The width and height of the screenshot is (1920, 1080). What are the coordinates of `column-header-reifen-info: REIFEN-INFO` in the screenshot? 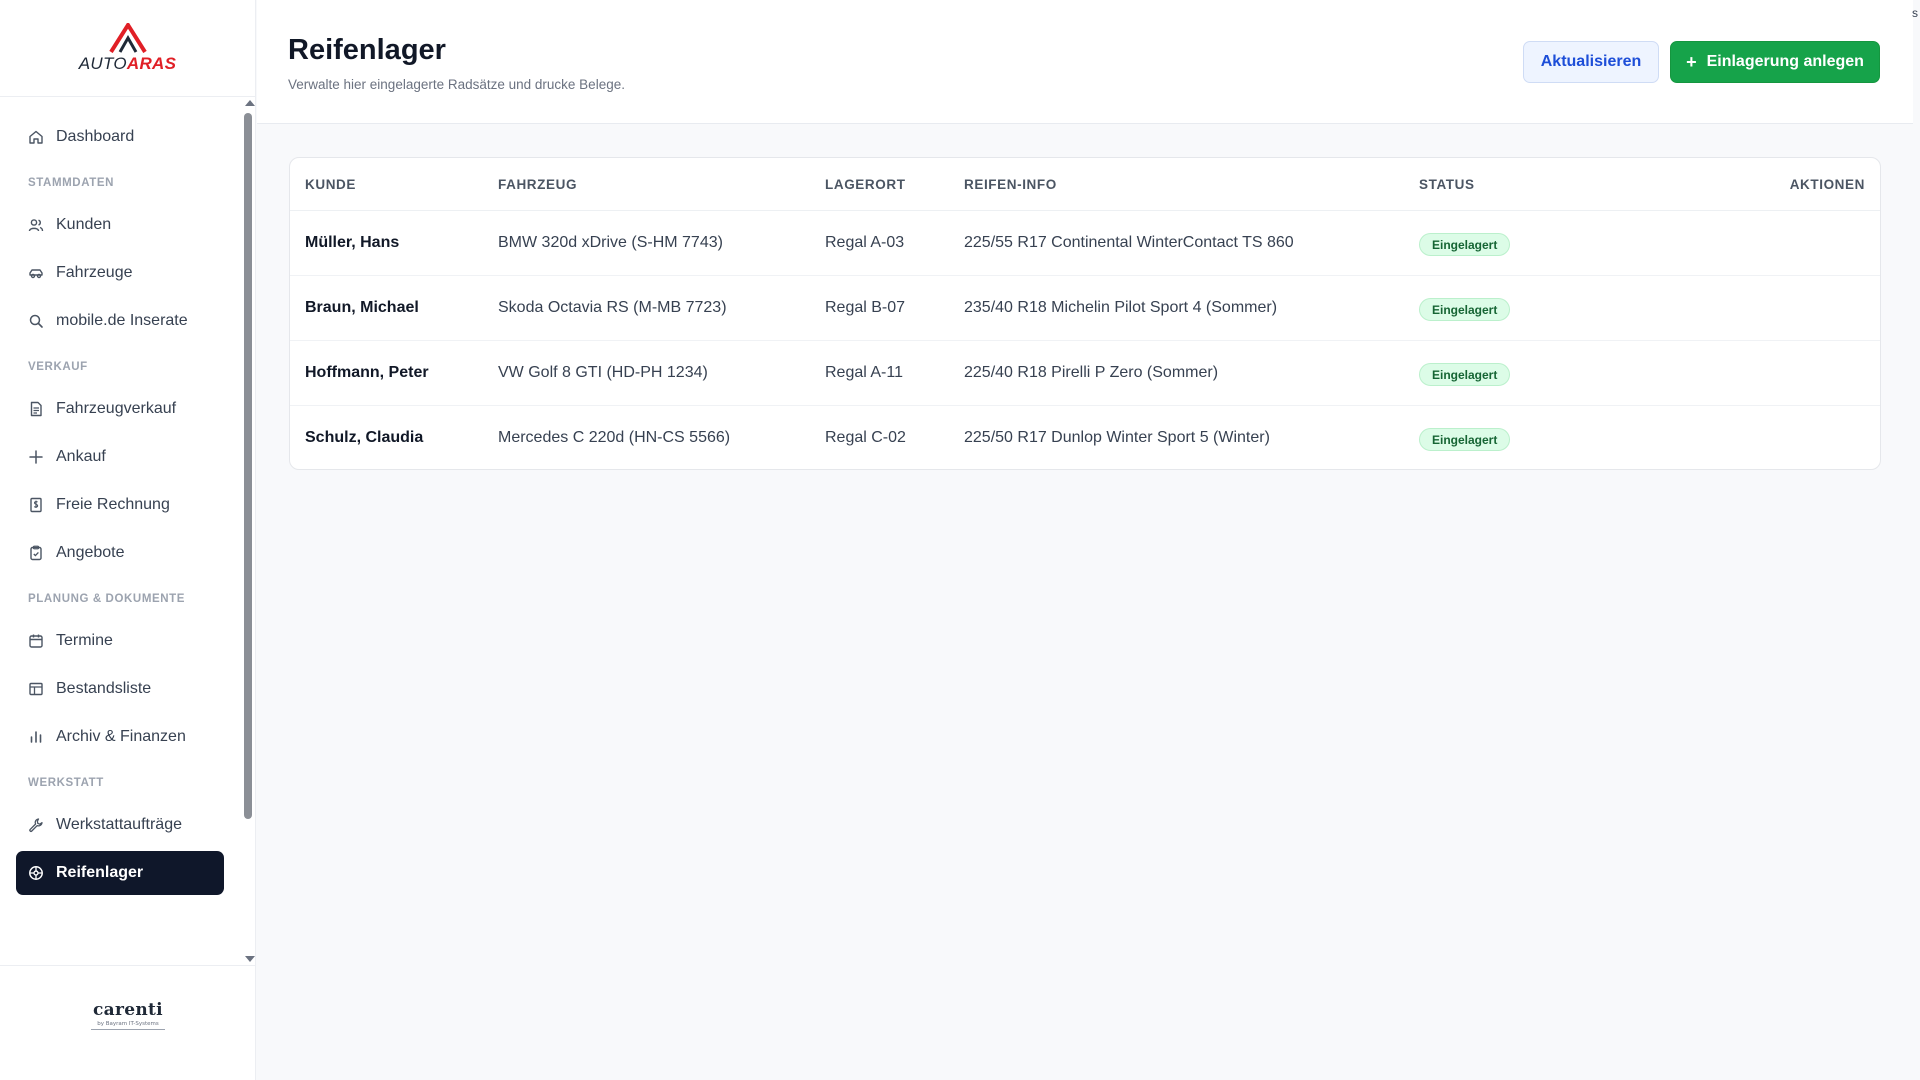 It's located at (1010, 184).